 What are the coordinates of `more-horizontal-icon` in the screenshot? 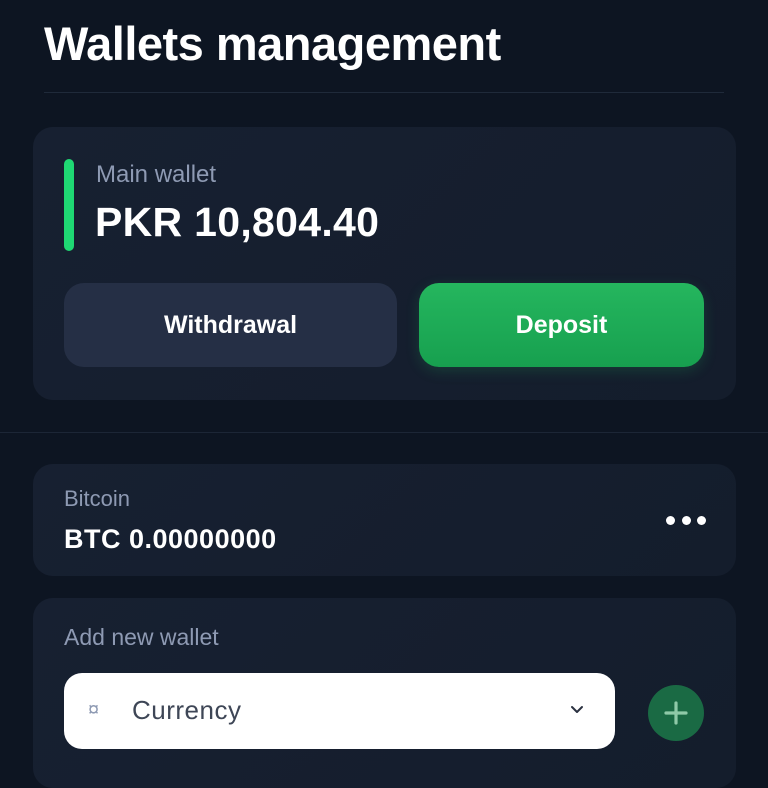 It's located at (686, 520).